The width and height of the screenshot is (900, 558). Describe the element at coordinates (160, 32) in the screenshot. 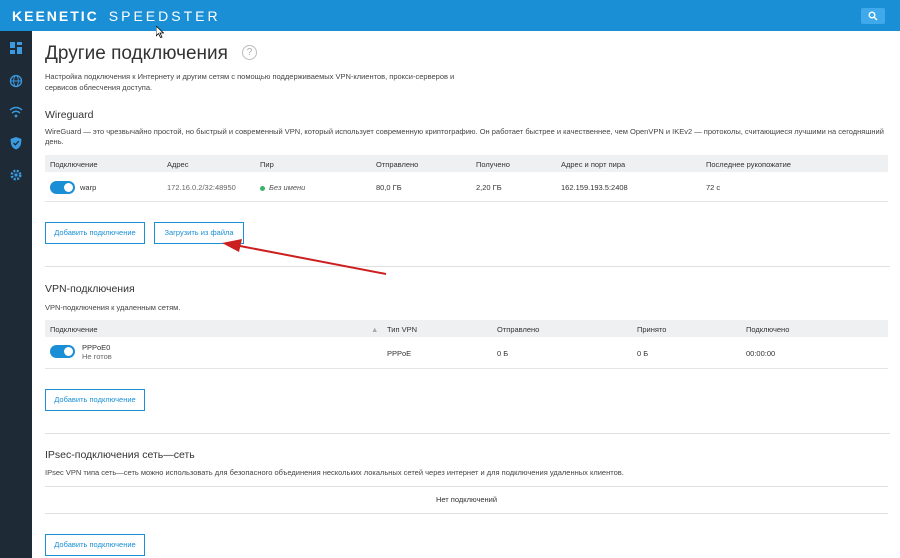

I see `mouse-cursor-icon` at that location.